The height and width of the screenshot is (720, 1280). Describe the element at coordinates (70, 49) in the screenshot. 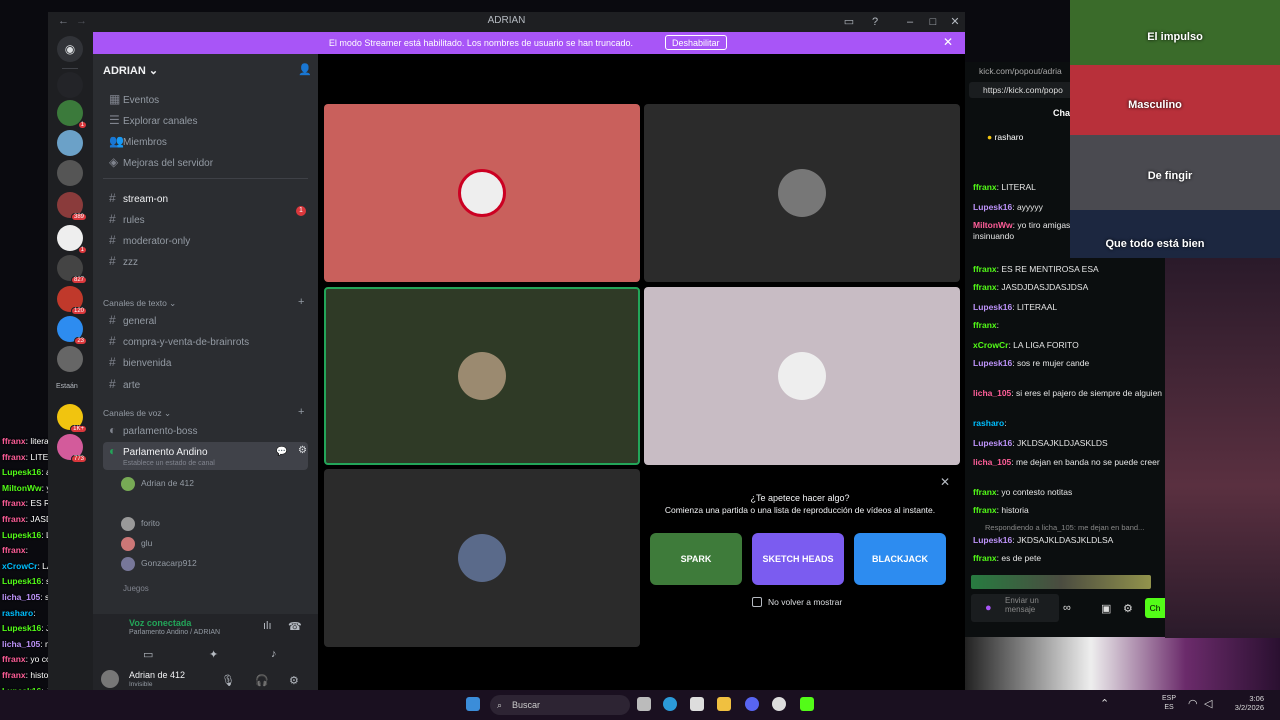

I see `discord-home-icon: ◉` at that location.